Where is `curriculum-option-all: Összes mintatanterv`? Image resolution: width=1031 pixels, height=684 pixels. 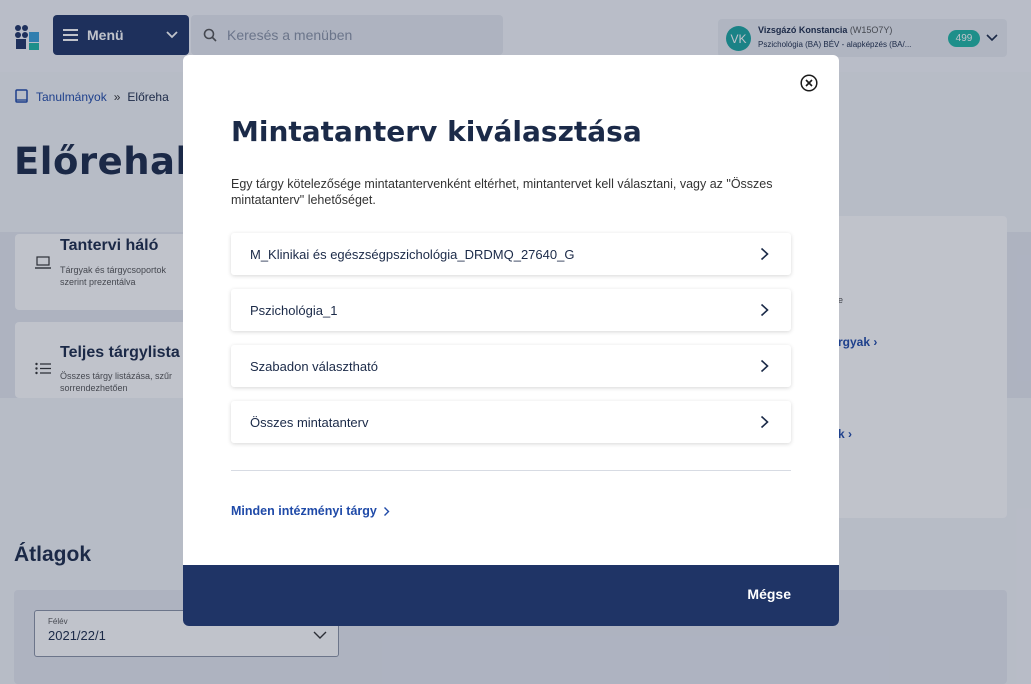 curriculum-option-all: Összes mintatanterv is located at coordinates (511, 422).